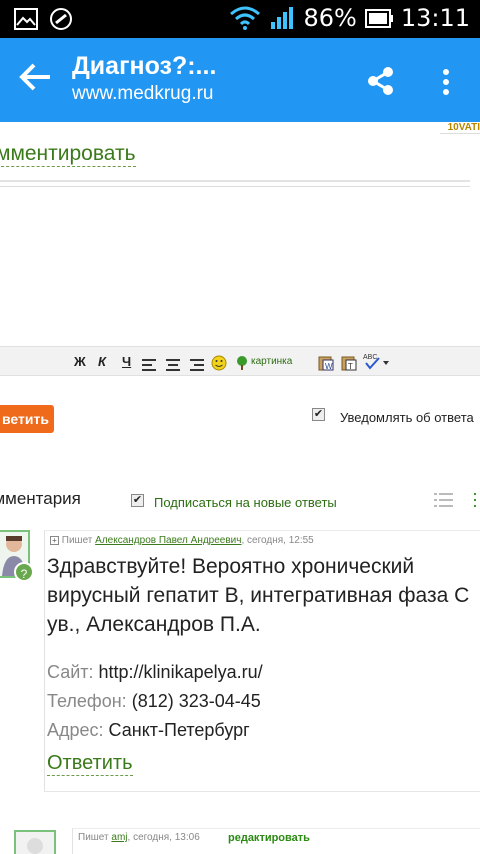  What do you see at coordinates (240, 80) in the screenshot?
I see `app-bar: Диагноз?:... www.medkrug.ru` at bounding box center [240, 80].